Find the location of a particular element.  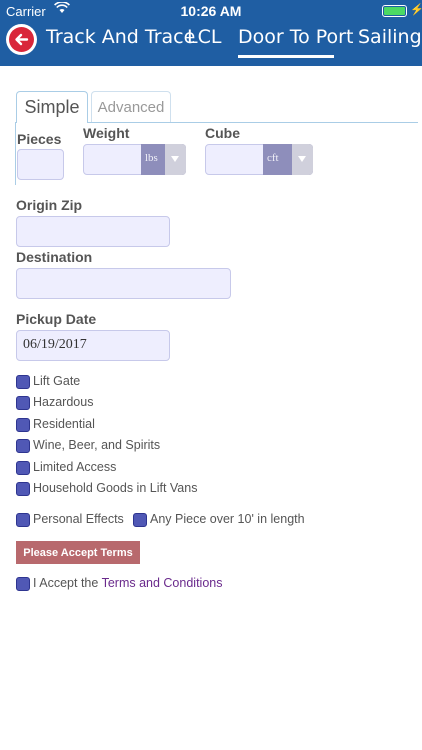

tab-track-and-trace: Track And Trace is located at coordinates (120, 37).